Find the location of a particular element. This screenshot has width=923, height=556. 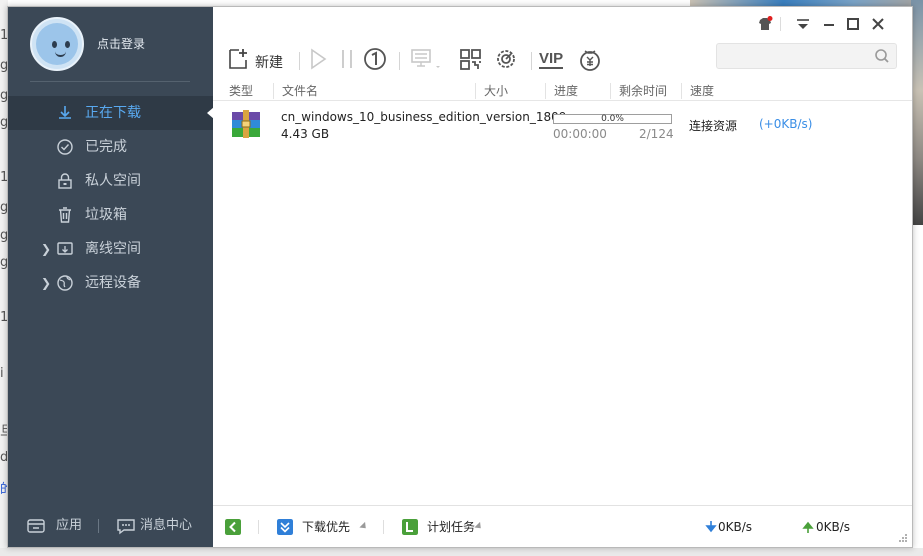

task-connections: 2/124 is located at coordinates (656, 134).